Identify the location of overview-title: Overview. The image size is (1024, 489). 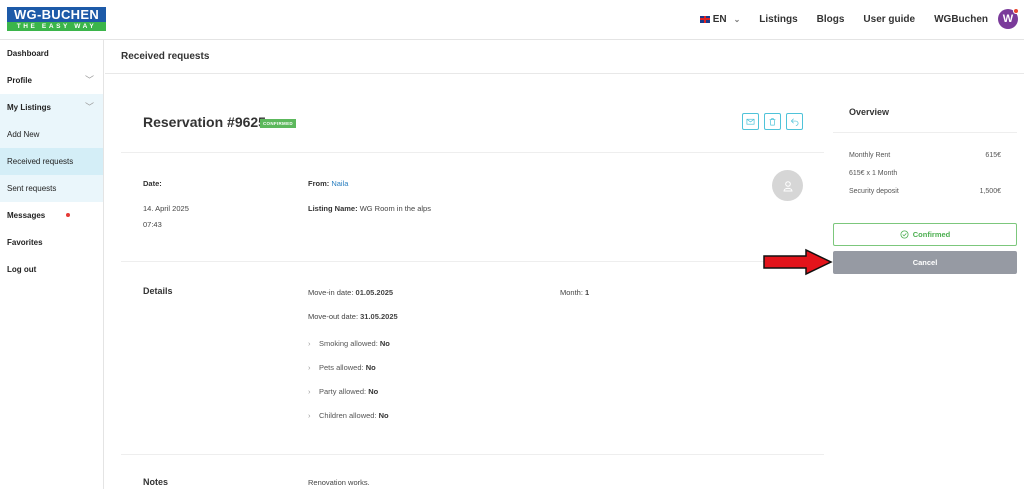
(869, 112).